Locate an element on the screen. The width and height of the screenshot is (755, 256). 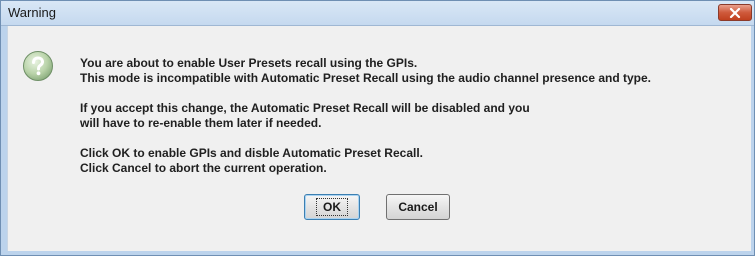
ok-button: OK is located at coordinates (332, 207).